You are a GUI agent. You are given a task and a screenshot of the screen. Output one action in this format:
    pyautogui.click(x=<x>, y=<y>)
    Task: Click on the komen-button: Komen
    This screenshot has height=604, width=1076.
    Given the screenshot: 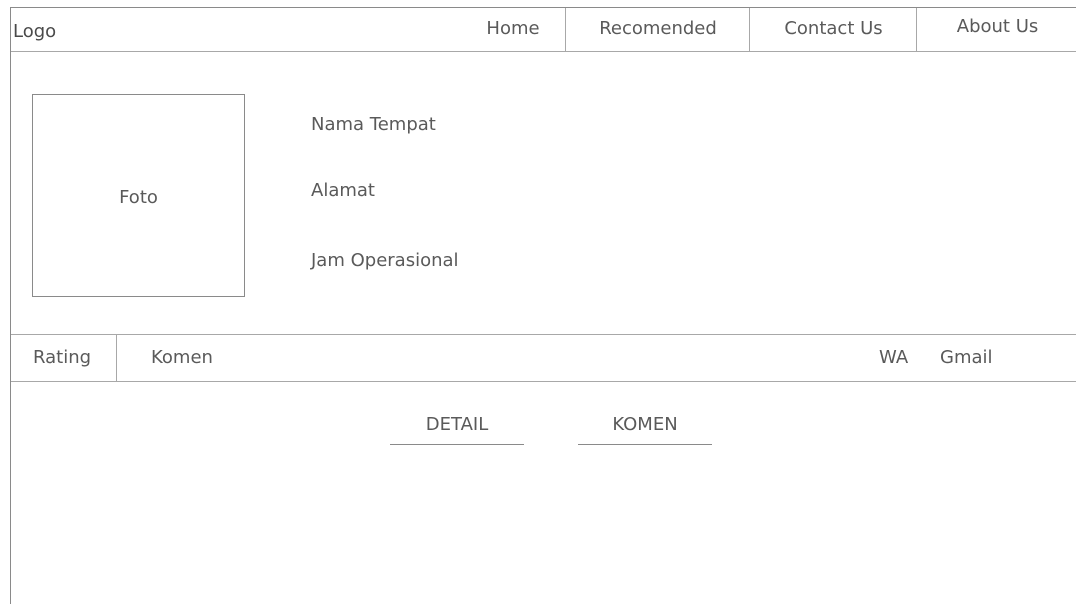 What is the action you would take?
    pyautogui.click(x=182, y=357)
    